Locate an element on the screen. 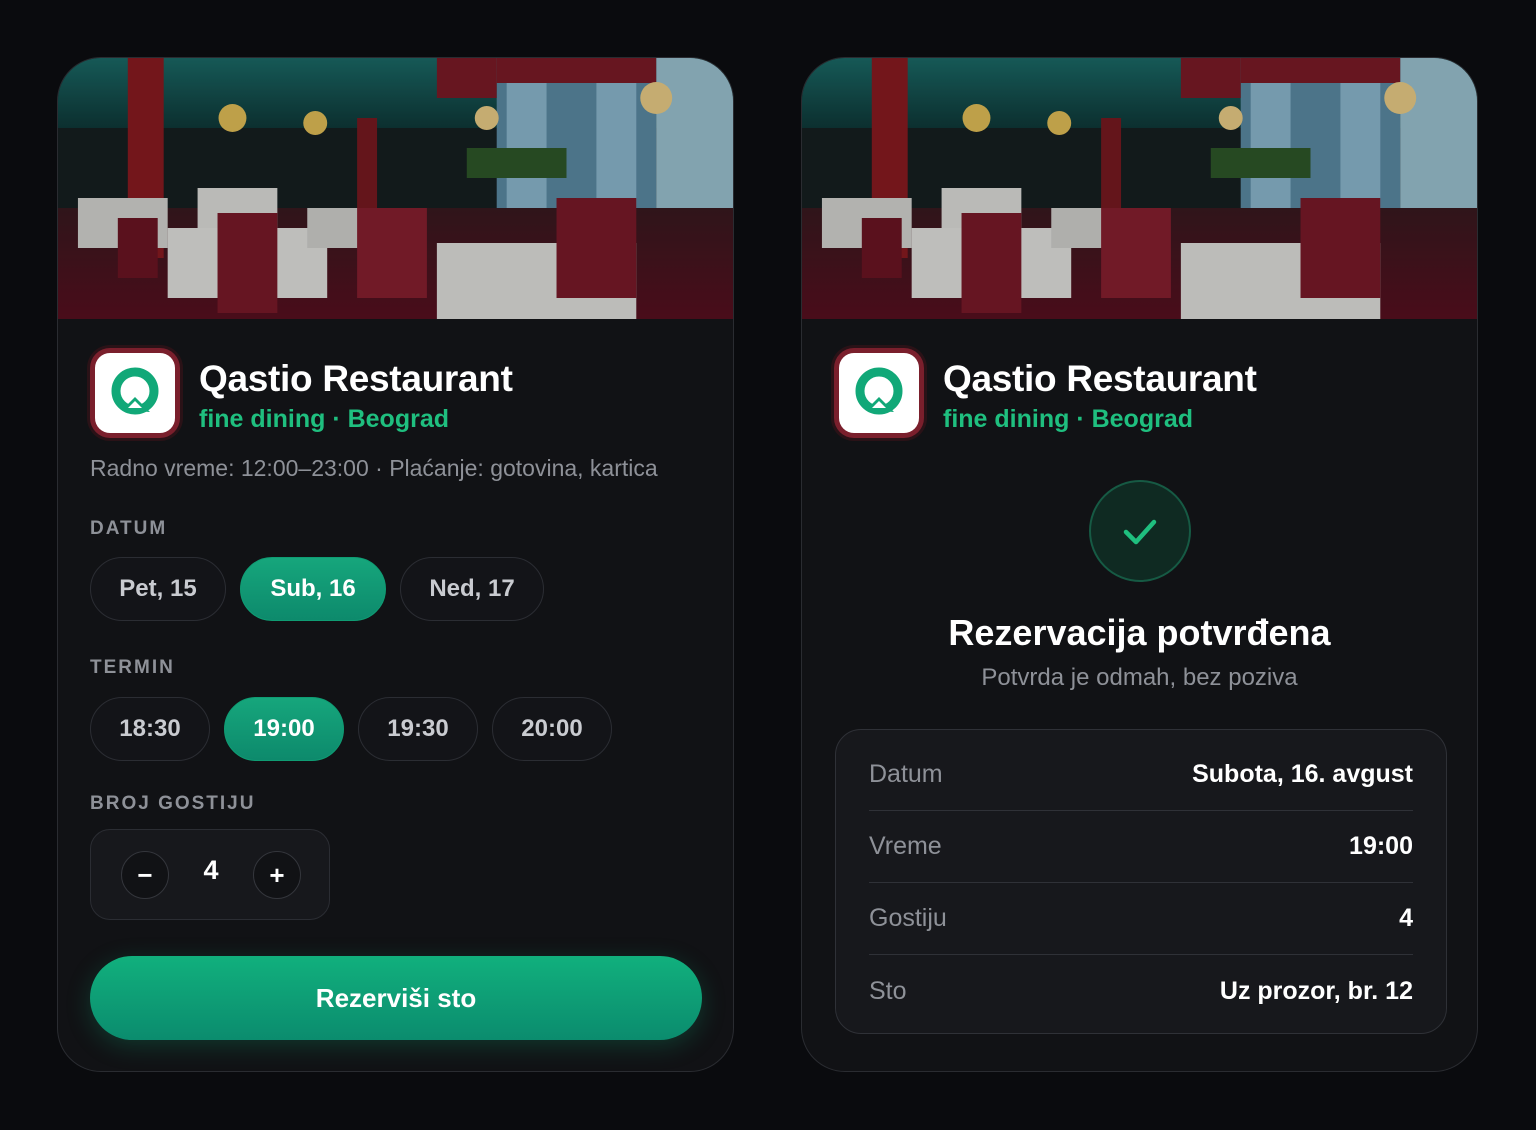 This screenshot has width=1536, height=1130. detail-key: Sto is located at coordinates (888, 990).